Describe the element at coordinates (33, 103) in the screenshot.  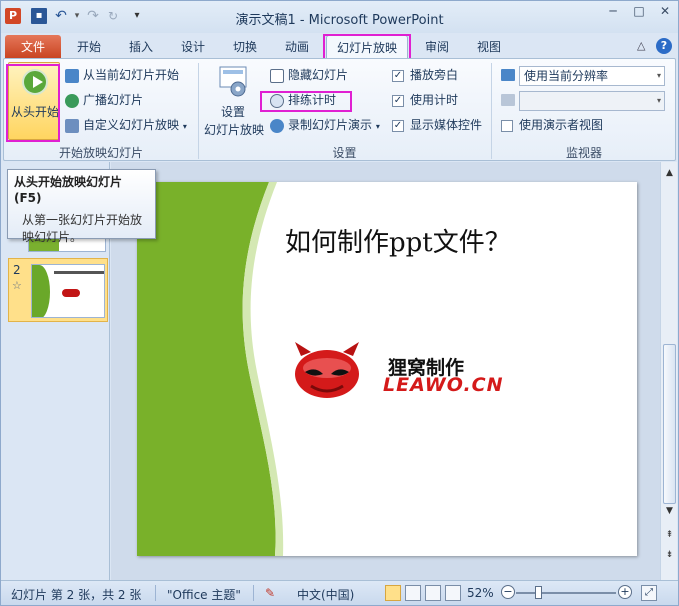
I see `from-beginning-highlight-box` at that location.